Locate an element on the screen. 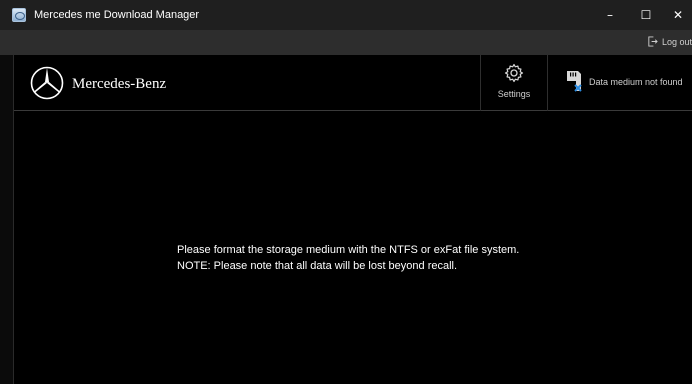  minimize-button: – is located at coordinates (610, 15).